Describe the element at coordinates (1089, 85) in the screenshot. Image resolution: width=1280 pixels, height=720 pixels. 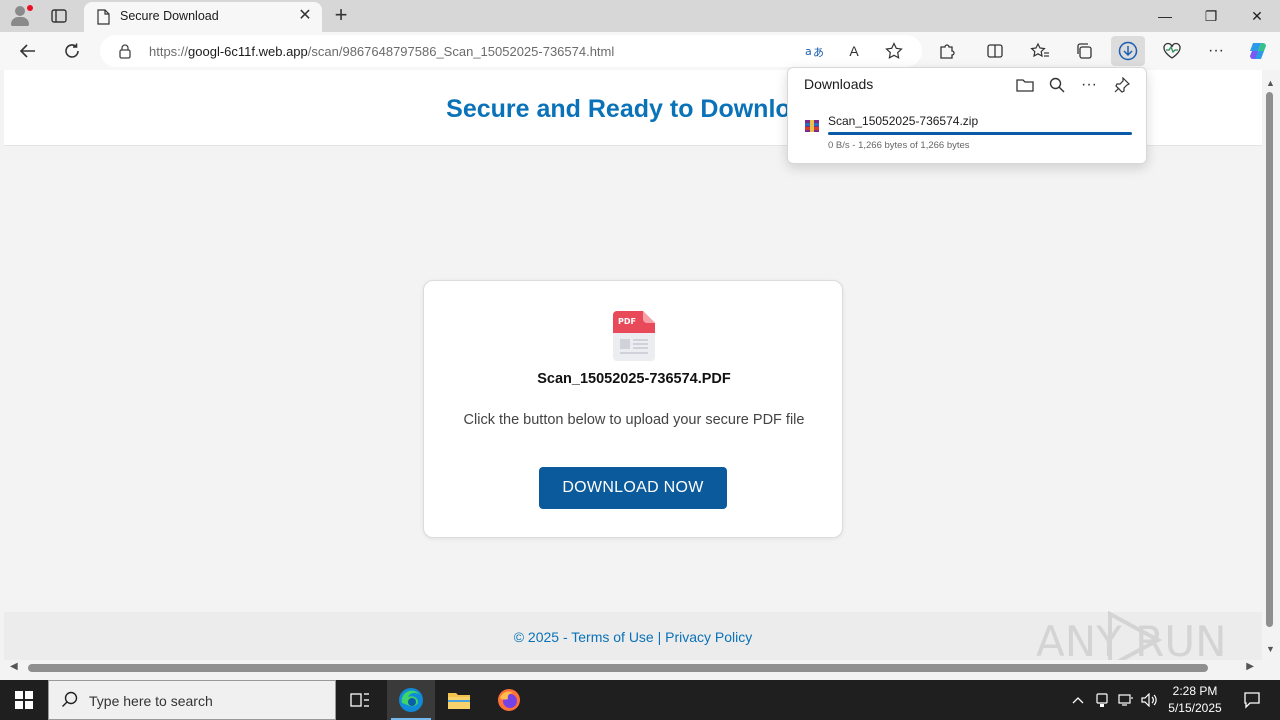
I see `downloads-more-options-icon: ···` at that location.